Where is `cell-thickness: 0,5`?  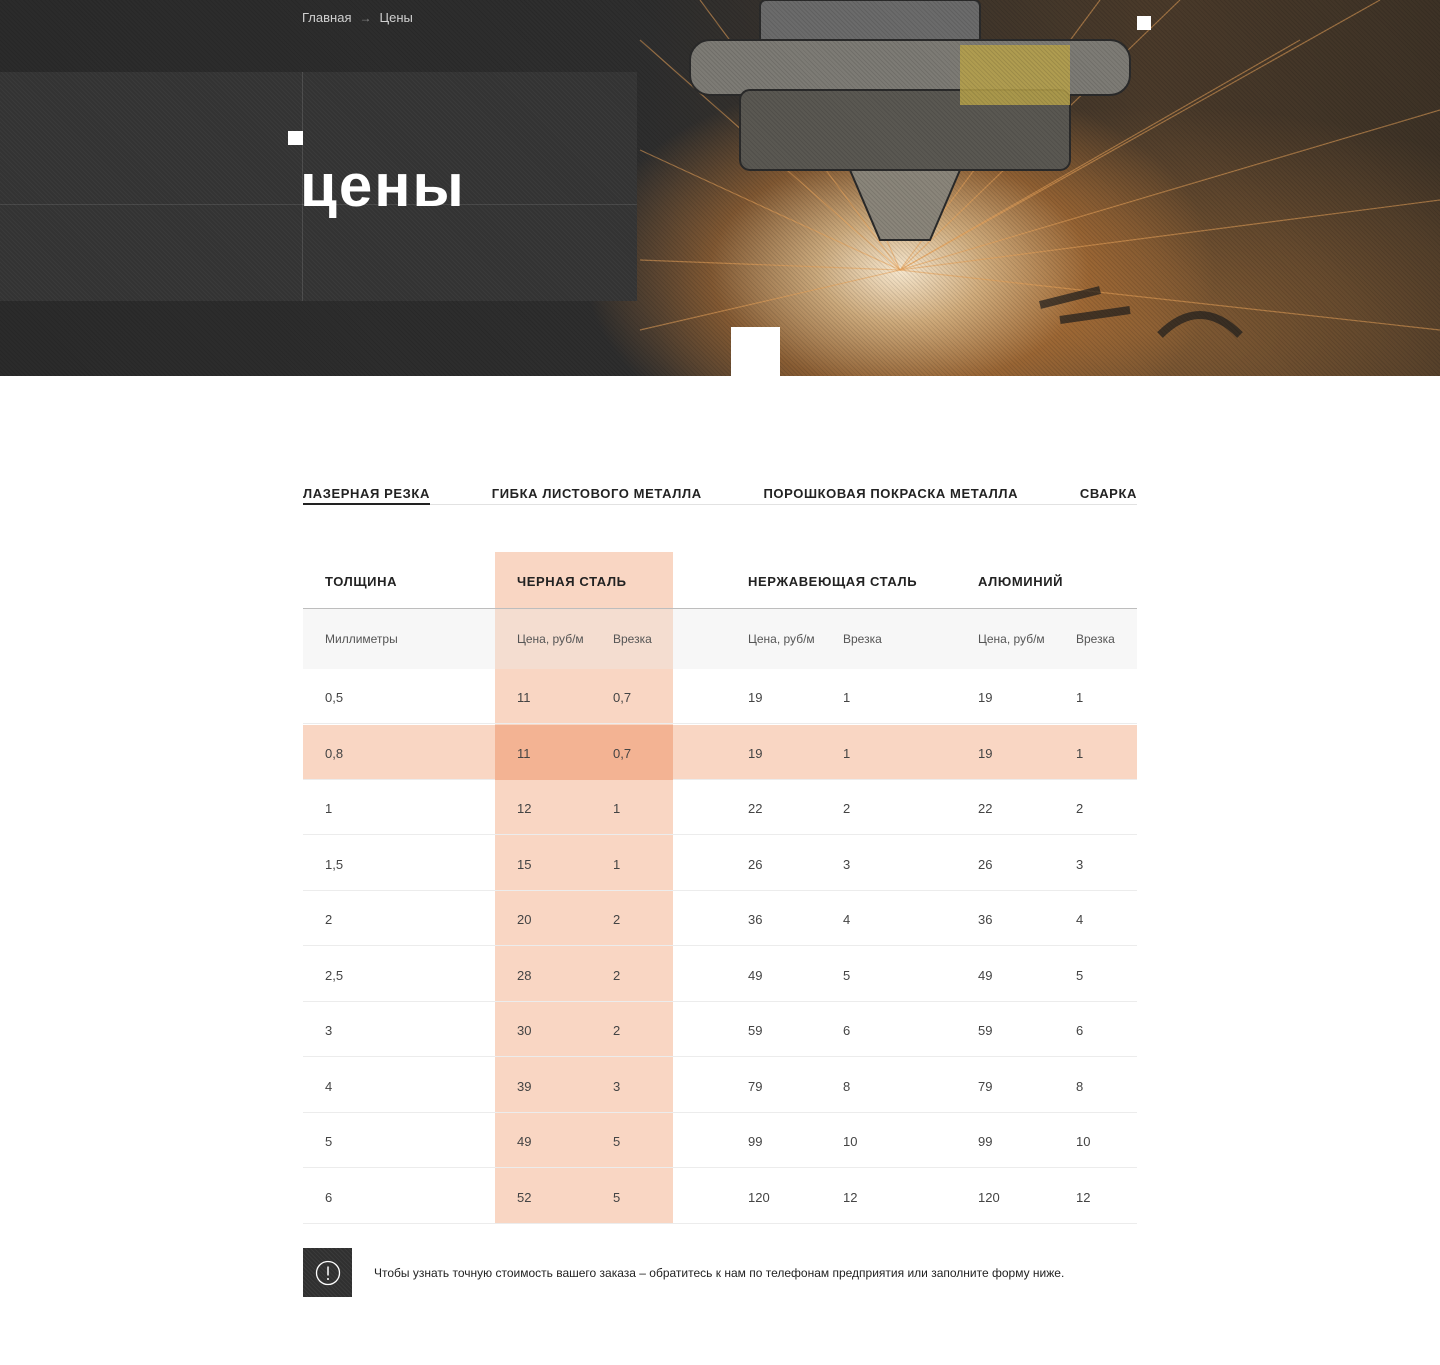 cell-thickness: 0,5 is located at coordinates (334, 697).